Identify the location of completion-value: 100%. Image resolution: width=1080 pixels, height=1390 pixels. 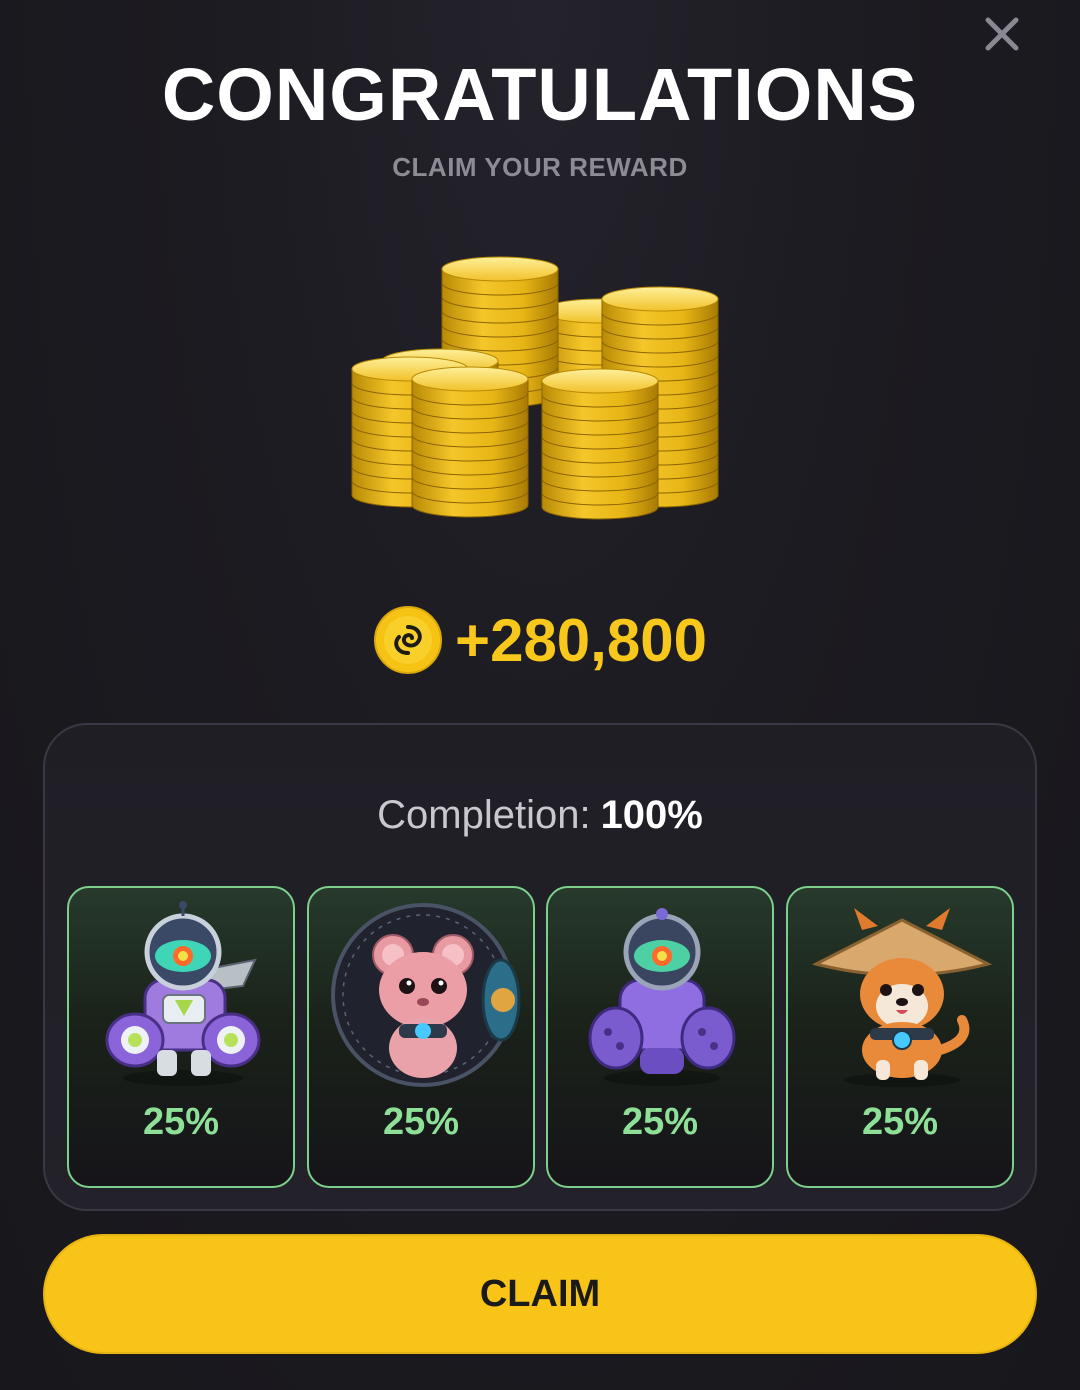
(651, 815).